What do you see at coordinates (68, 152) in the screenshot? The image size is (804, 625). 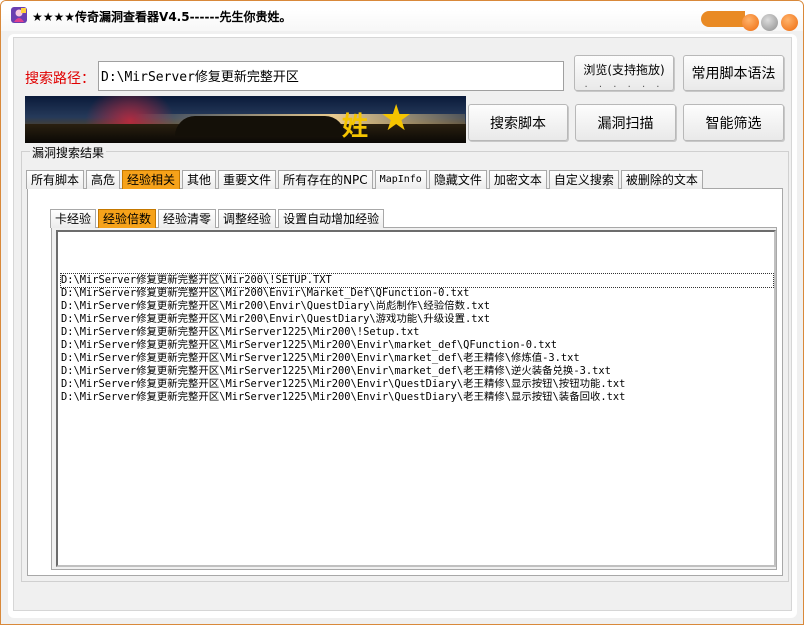 I see `results-group-title: 漏洞搜索结果` at bounding box center [68, 152].